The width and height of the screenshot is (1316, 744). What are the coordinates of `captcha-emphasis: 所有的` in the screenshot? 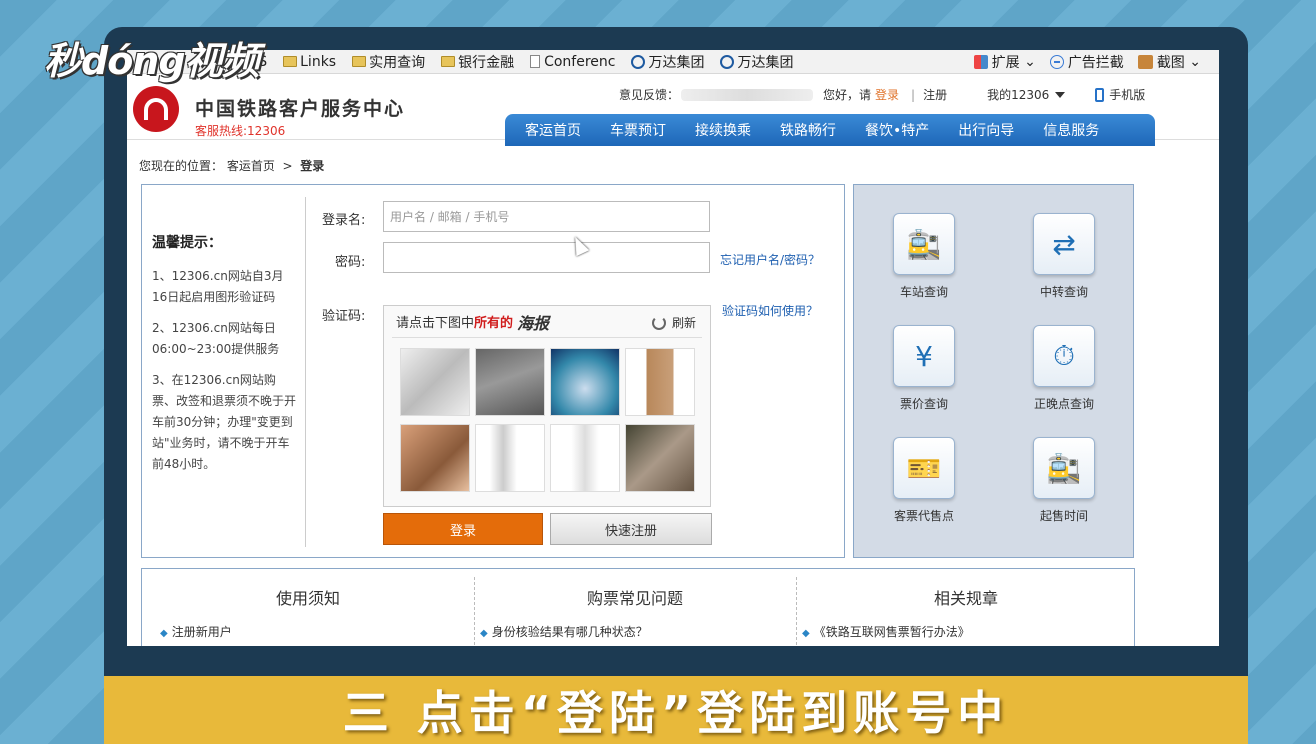 It's located at (494, 323).